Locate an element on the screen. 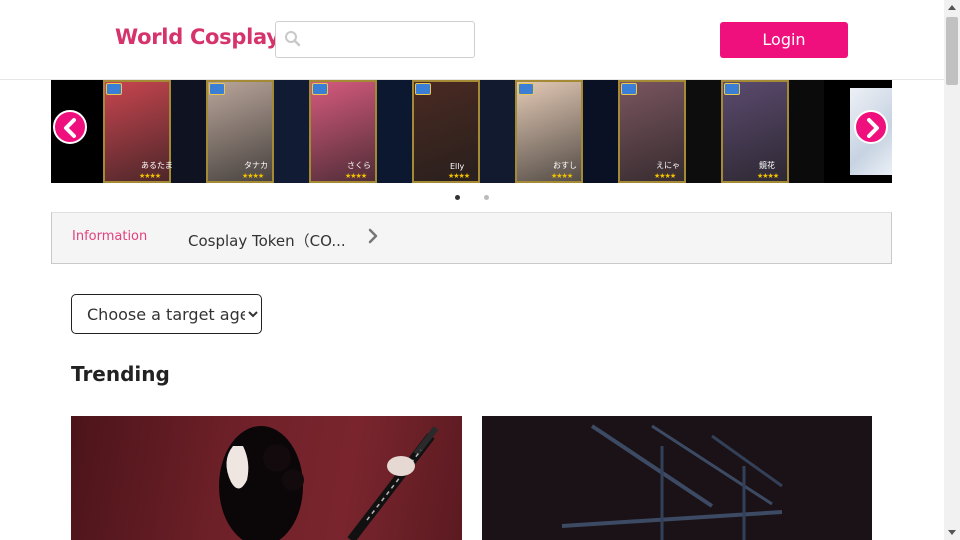 This screenshot has height=540, width=960. trending-title: Trending is located at coordinates (120, 374).